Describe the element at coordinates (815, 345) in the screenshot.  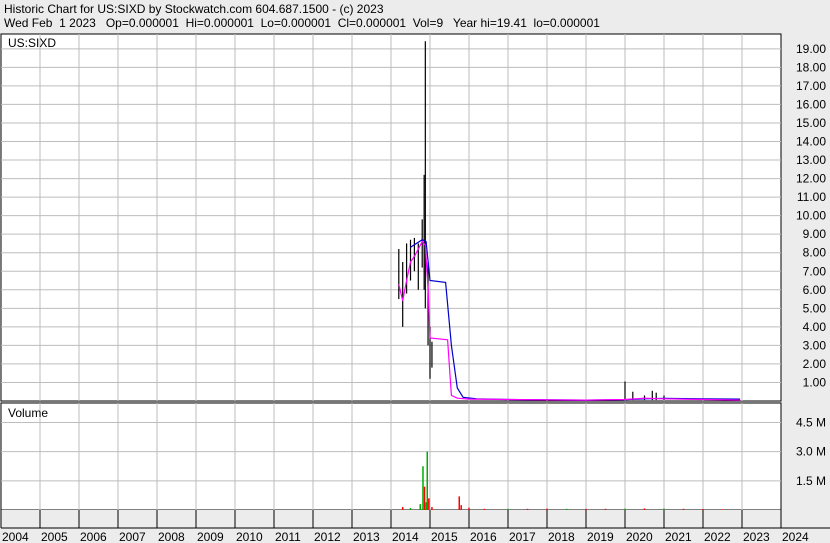
I see `price-y-tick-label: 3.00` at that location.